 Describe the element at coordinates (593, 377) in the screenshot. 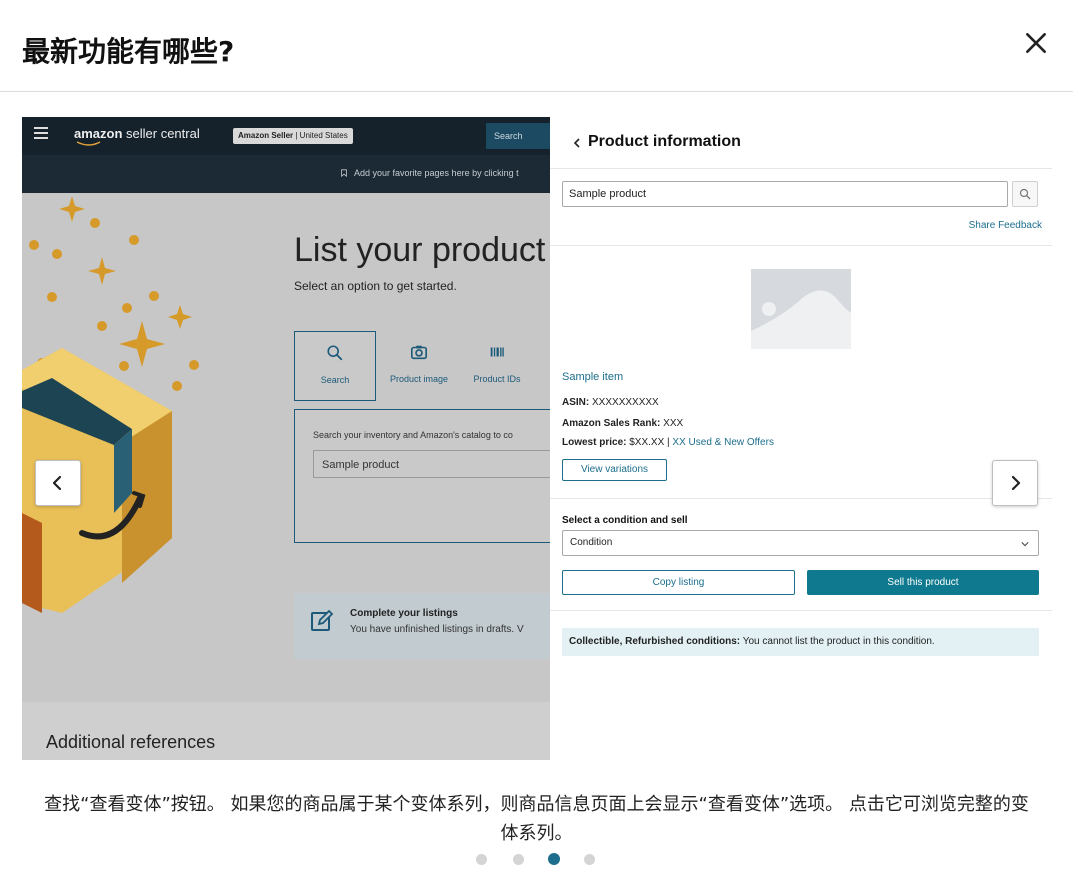

I see `item-name-link: Sample item` at that location.